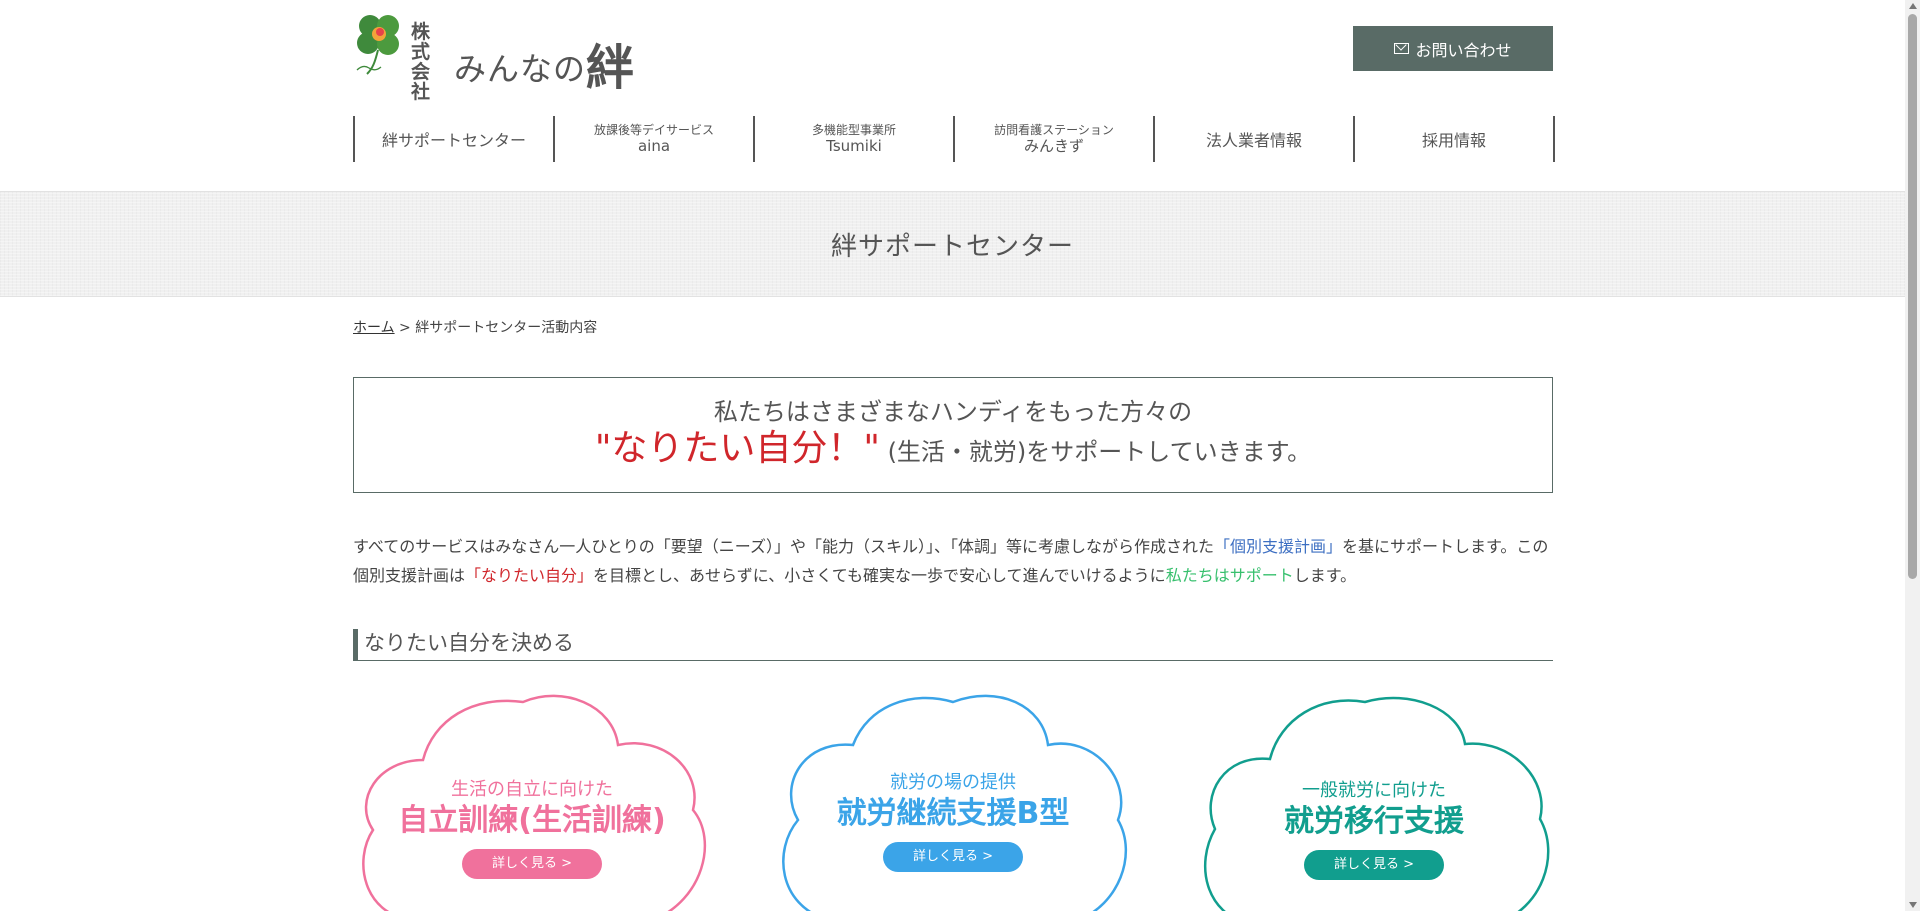  Describe the element at coordinates (611, 68) in the screenshot. I see `logo-kanji: 絆` at that location.